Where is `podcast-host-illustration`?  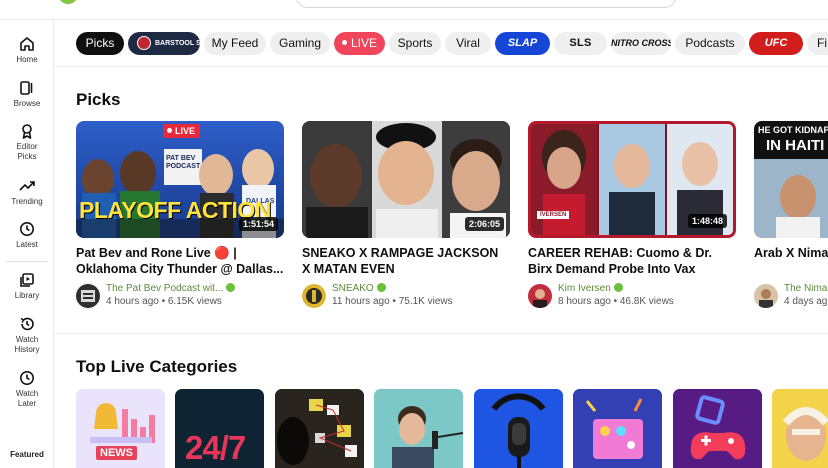 podcast-host-illustration is located at coordinates (418, 428).